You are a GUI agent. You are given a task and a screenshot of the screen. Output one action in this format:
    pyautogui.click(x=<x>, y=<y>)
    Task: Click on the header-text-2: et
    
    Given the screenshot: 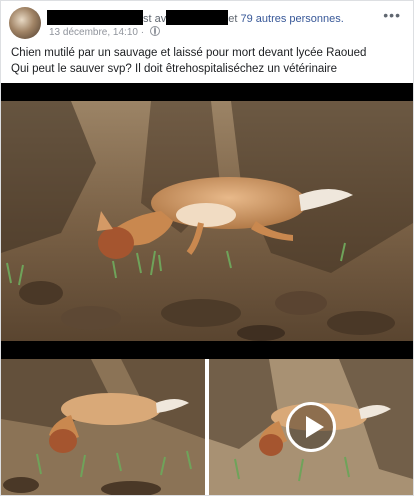 What is the action you would take?
    pyautogui.click(x=233, y=19)
    